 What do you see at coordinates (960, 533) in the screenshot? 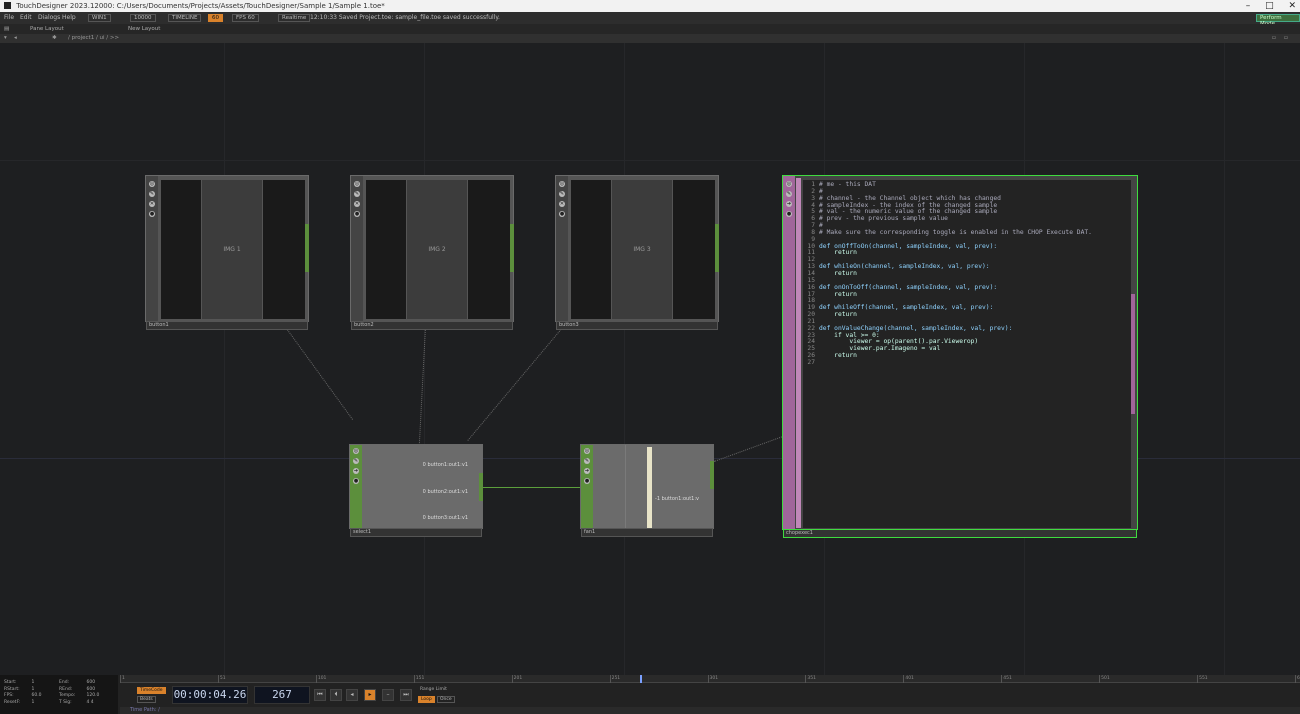
I see `node-label: chopexec1` at bounding box center [960, 533].